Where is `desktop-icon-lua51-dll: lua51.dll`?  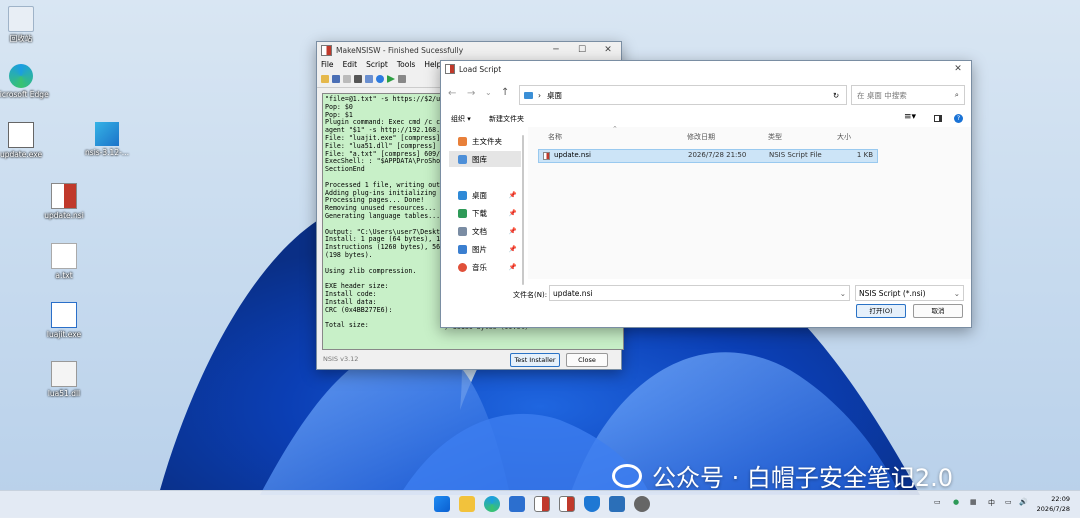 desktop-icon-lua51-dll: lua51.dll is located at coordinates (64, 379).